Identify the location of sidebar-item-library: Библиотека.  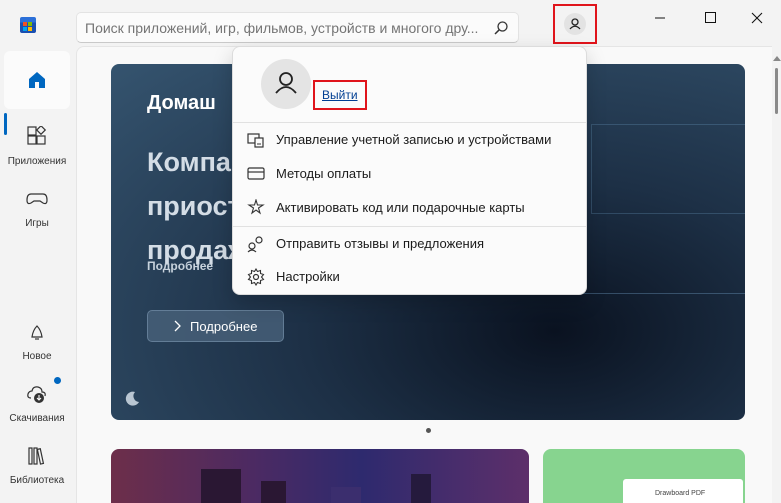
(37, 464).